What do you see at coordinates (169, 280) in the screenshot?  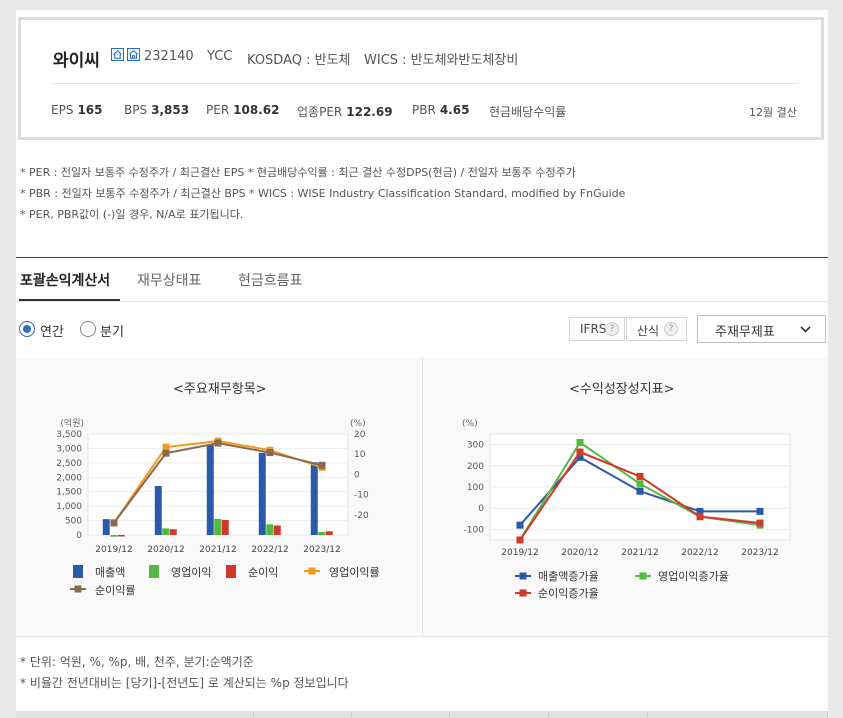 I see `tab-balance-sheet: 재무상태표` at bounding box center [169, 280].